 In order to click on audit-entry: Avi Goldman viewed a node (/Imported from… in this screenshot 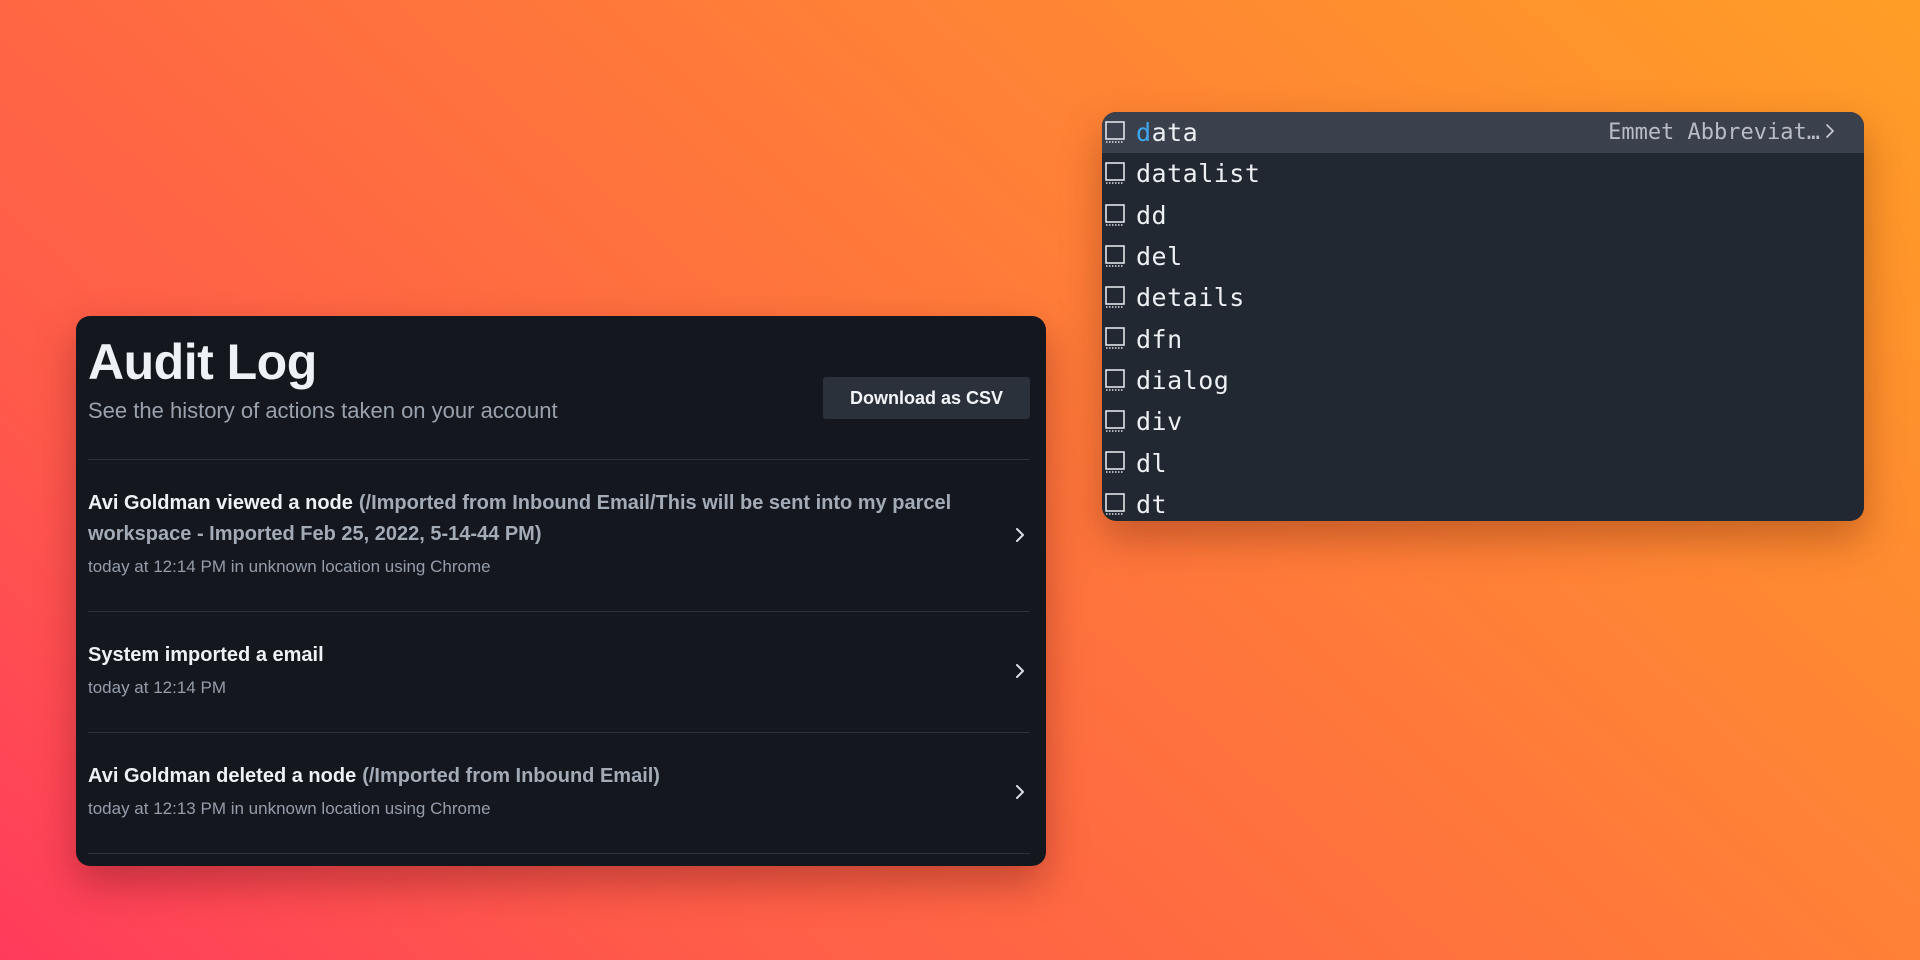, I will do `click(559, 550)`.